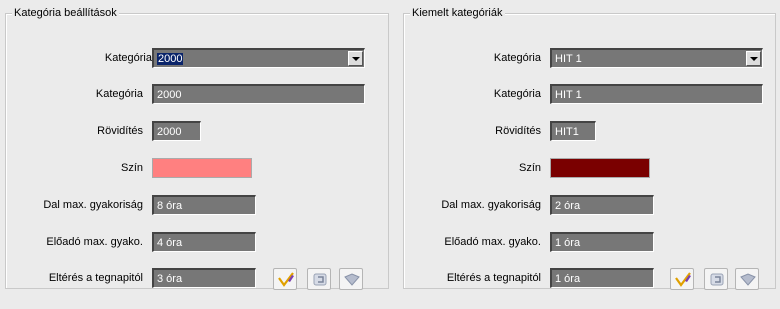 This screenshot has width=780, height=309. What do you see at coordinates (204, 278) in the screenshot?
I see `difference-from-yesterday-field: 3 óra` at bounding box center [204, 278].